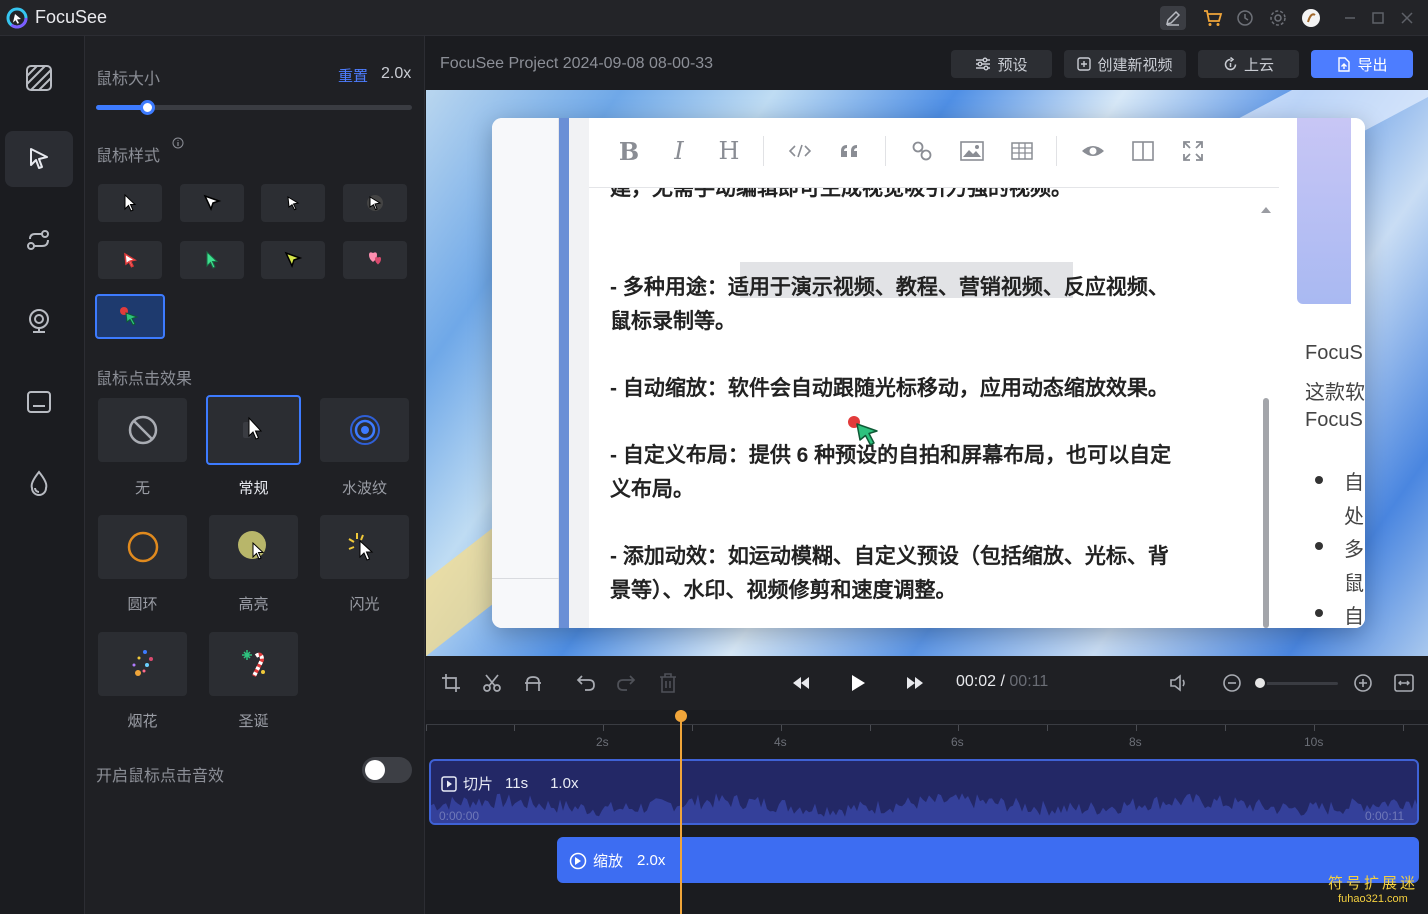 Image resolution: width=1428 pixels, height=914 pixels. Describe the element at coordinates (1093, 151) in the screenshot. I see `preview-eye-icon` at that location.